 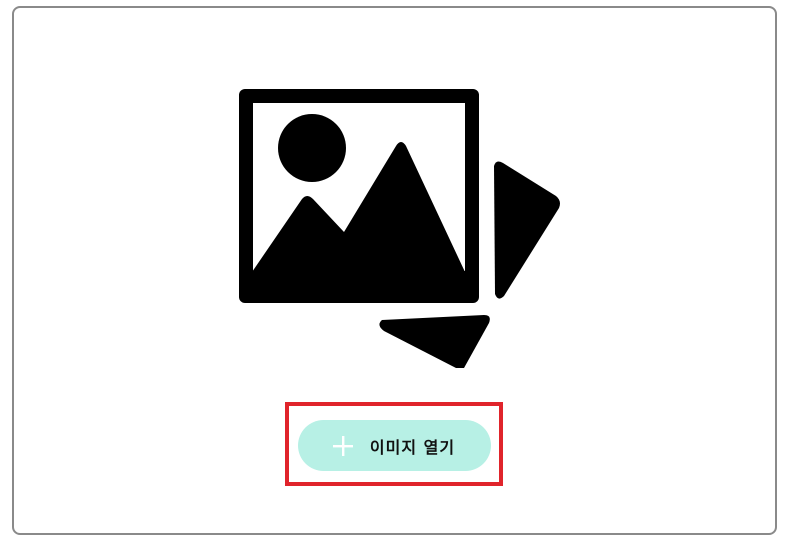 What do you see at coordinates (412, 447) in the screenshot?
I see `open-image-button-label: 이미지 열기` at bounding box center [412, 447].